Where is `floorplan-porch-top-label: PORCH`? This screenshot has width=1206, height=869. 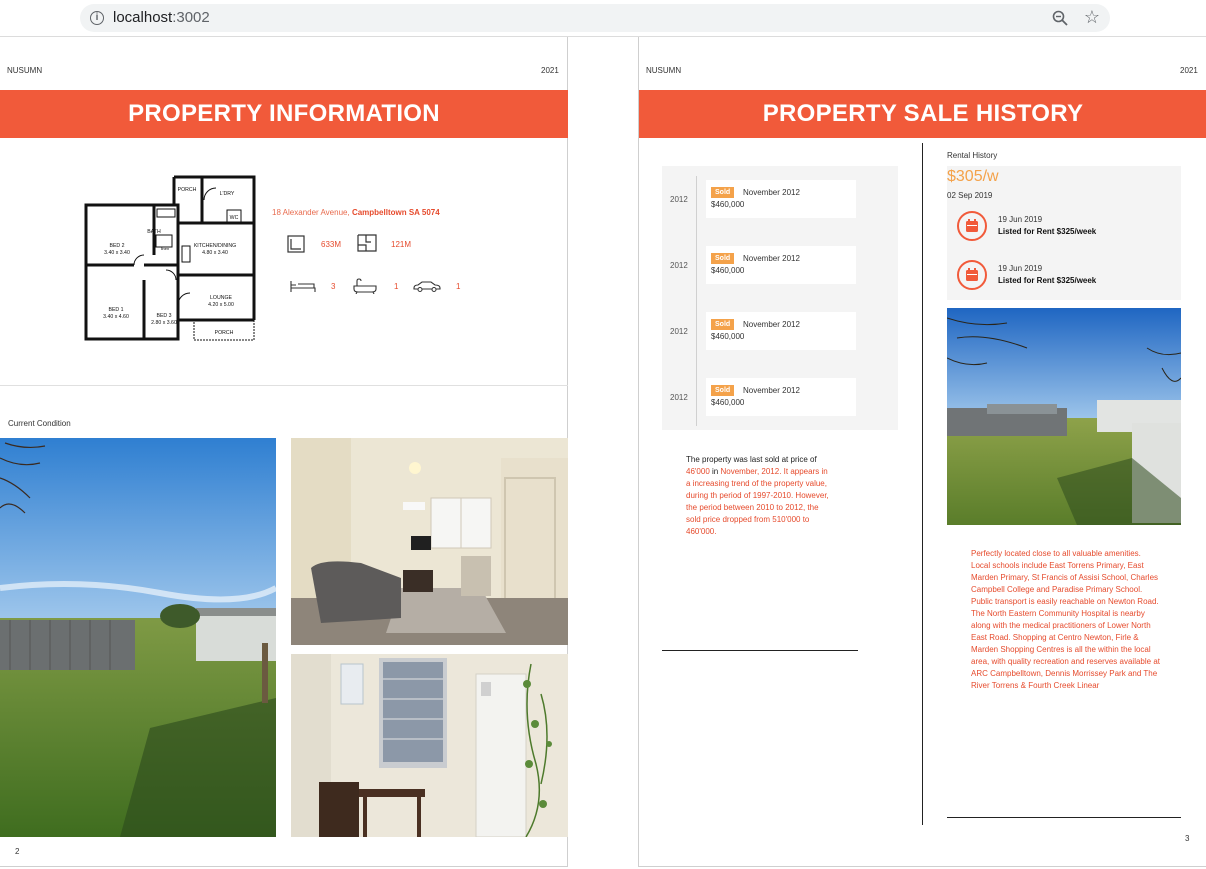
floorplan-porch-top-label: PORCH is located at coordinates (187, 190).